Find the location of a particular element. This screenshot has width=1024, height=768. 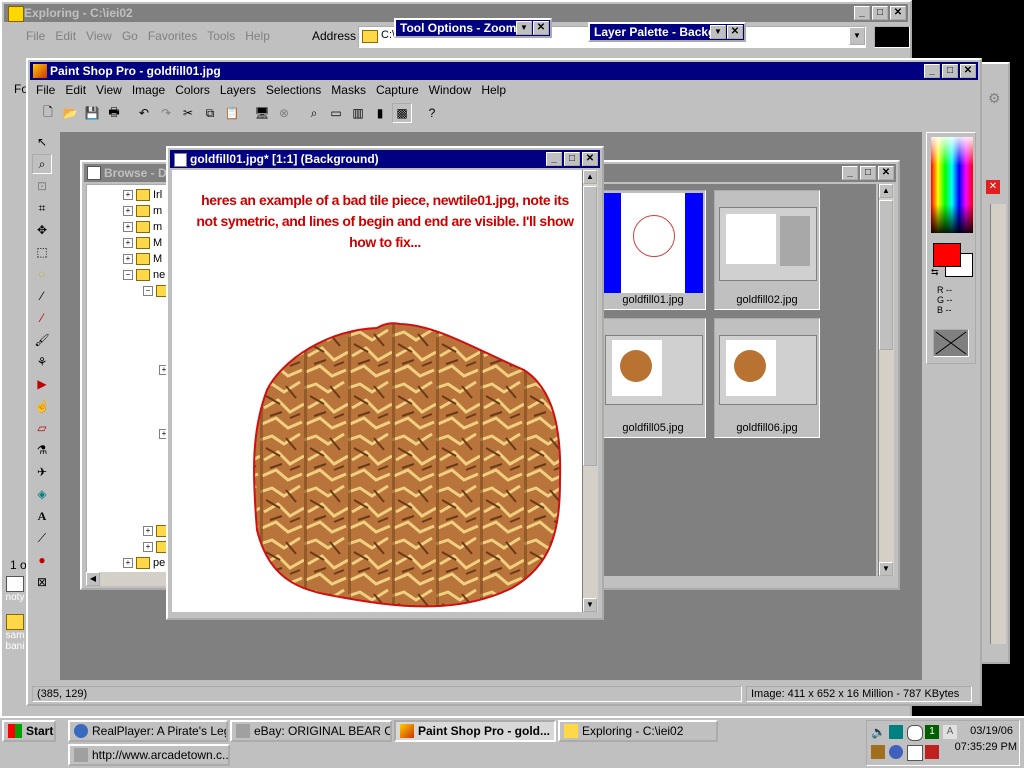

menu-layers: Layers is located at coordinates (238, 90).